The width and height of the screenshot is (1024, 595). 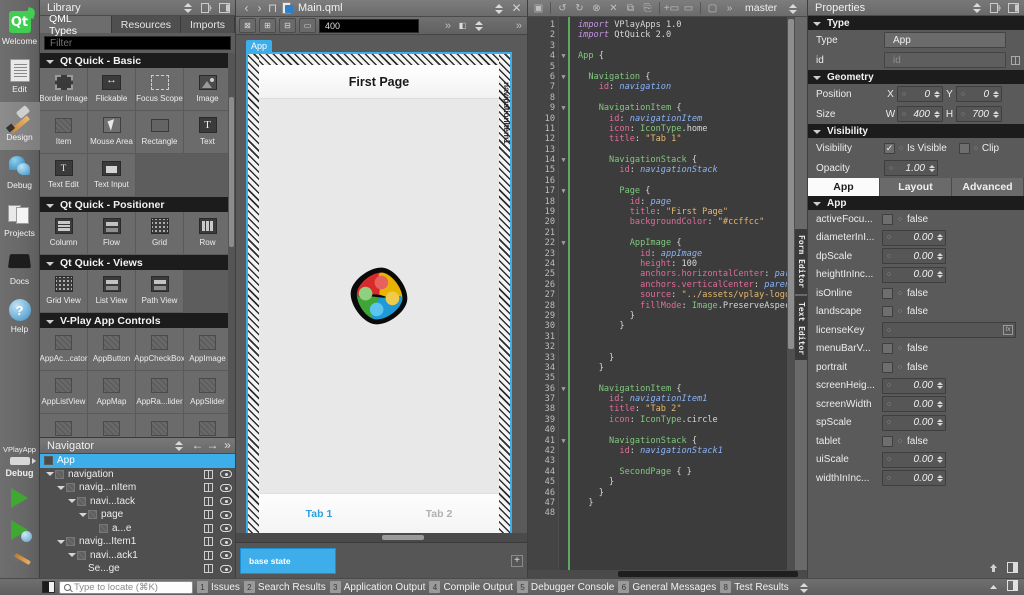 What do you see at coordinates (647, 8) in the screenshot?
I see `paste-icon: ⎘` at bounding box center [647, 8].